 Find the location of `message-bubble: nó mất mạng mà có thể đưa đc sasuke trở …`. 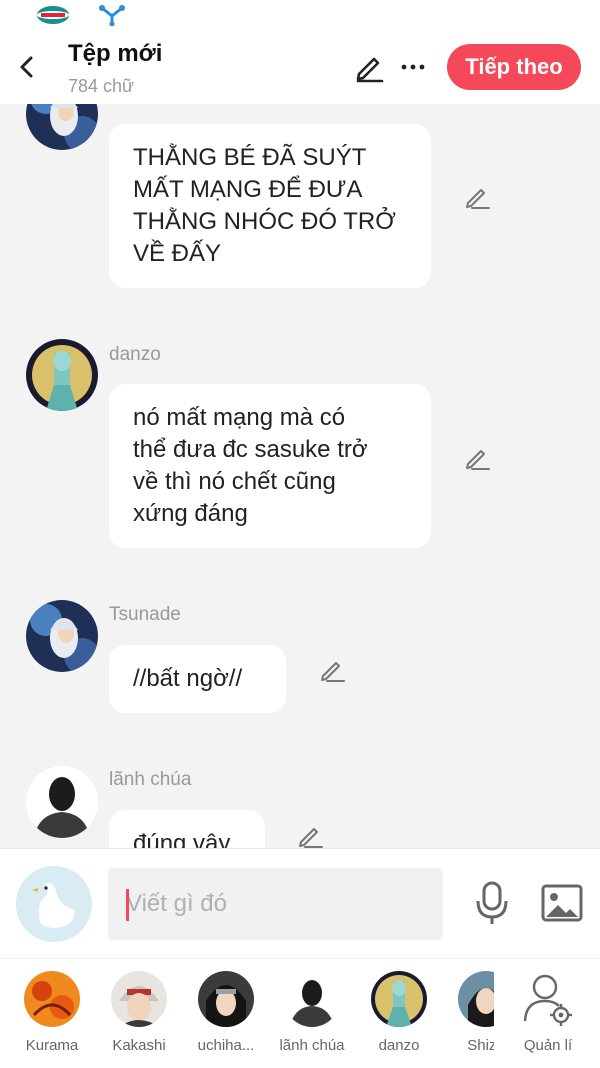

message-bubble: nó mất mạng mà có thể đưa đc sasuke trở … is located at coordinates (270, 466).